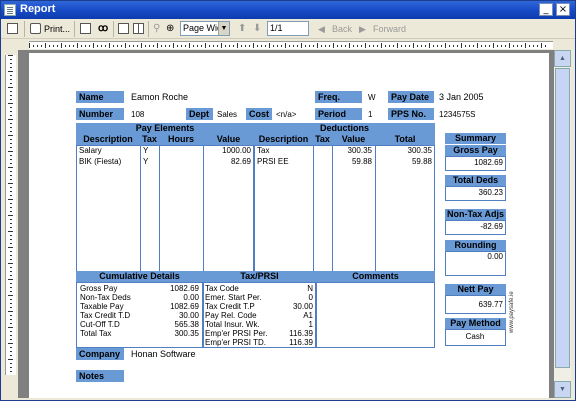 The image size is (576, 401). Describe the element at coordinates (123, 28) in the screenshot. I see `single-page-icon` at that location.